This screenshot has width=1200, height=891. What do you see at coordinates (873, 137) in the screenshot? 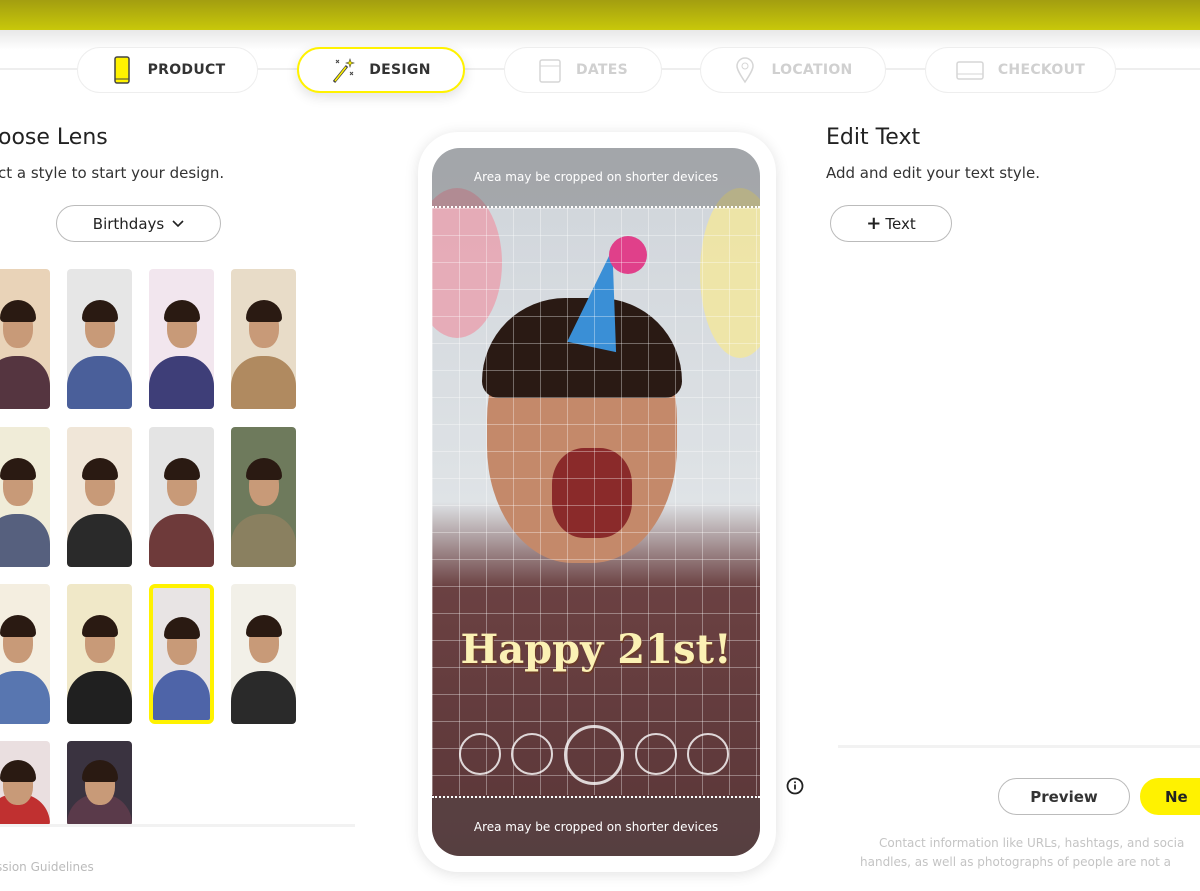
I see `edit-text-title: Edit Text` at bounding box center [873, 137].